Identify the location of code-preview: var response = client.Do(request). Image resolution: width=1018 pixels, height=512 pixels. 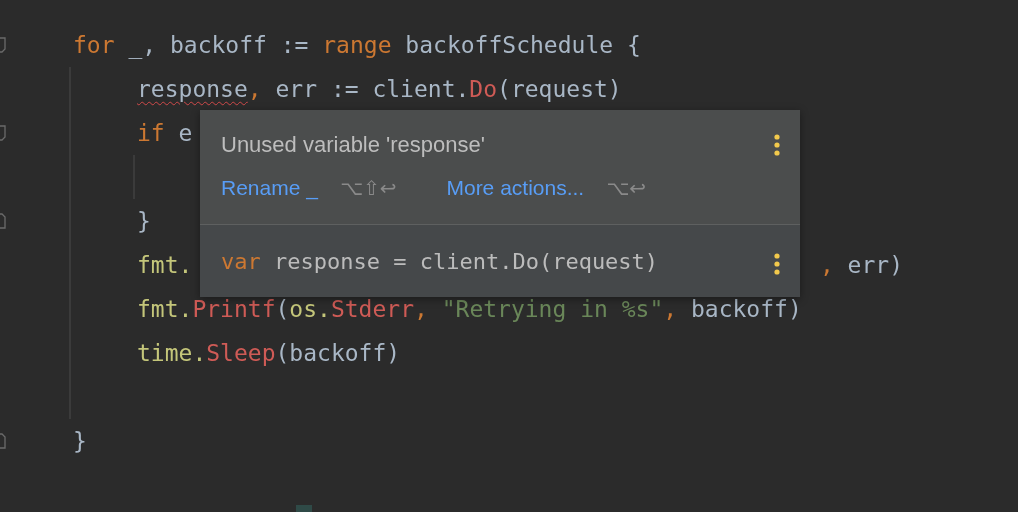
(440, 261).